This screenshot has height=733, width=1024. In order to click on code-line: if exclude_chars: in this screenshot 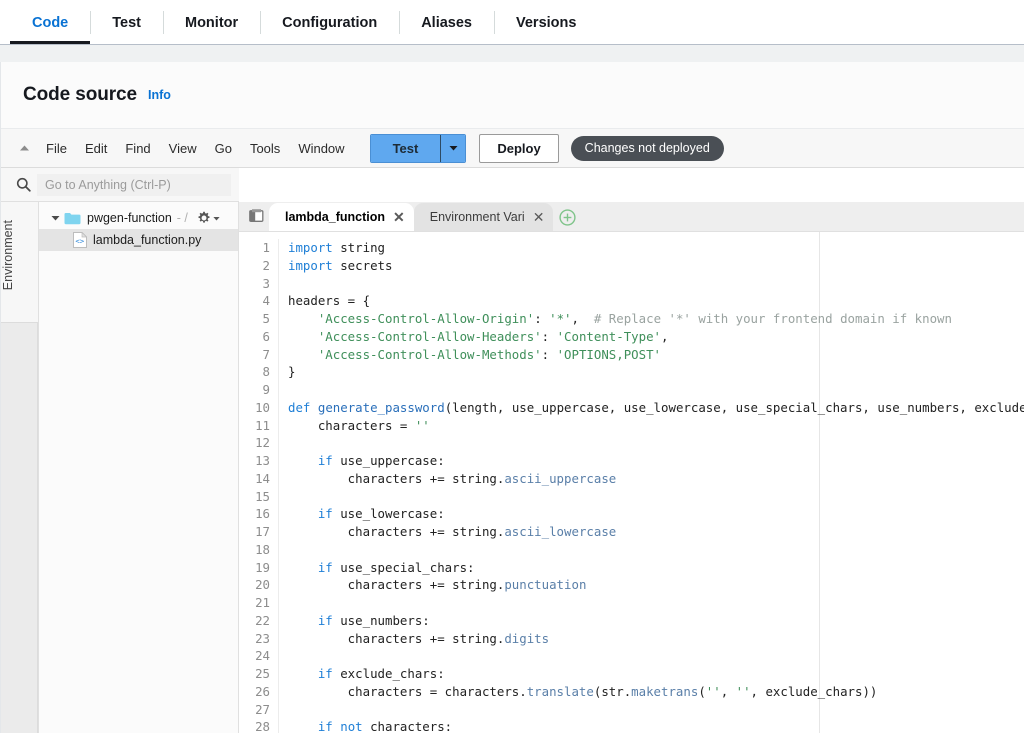, I will do `click(381, 673)`.